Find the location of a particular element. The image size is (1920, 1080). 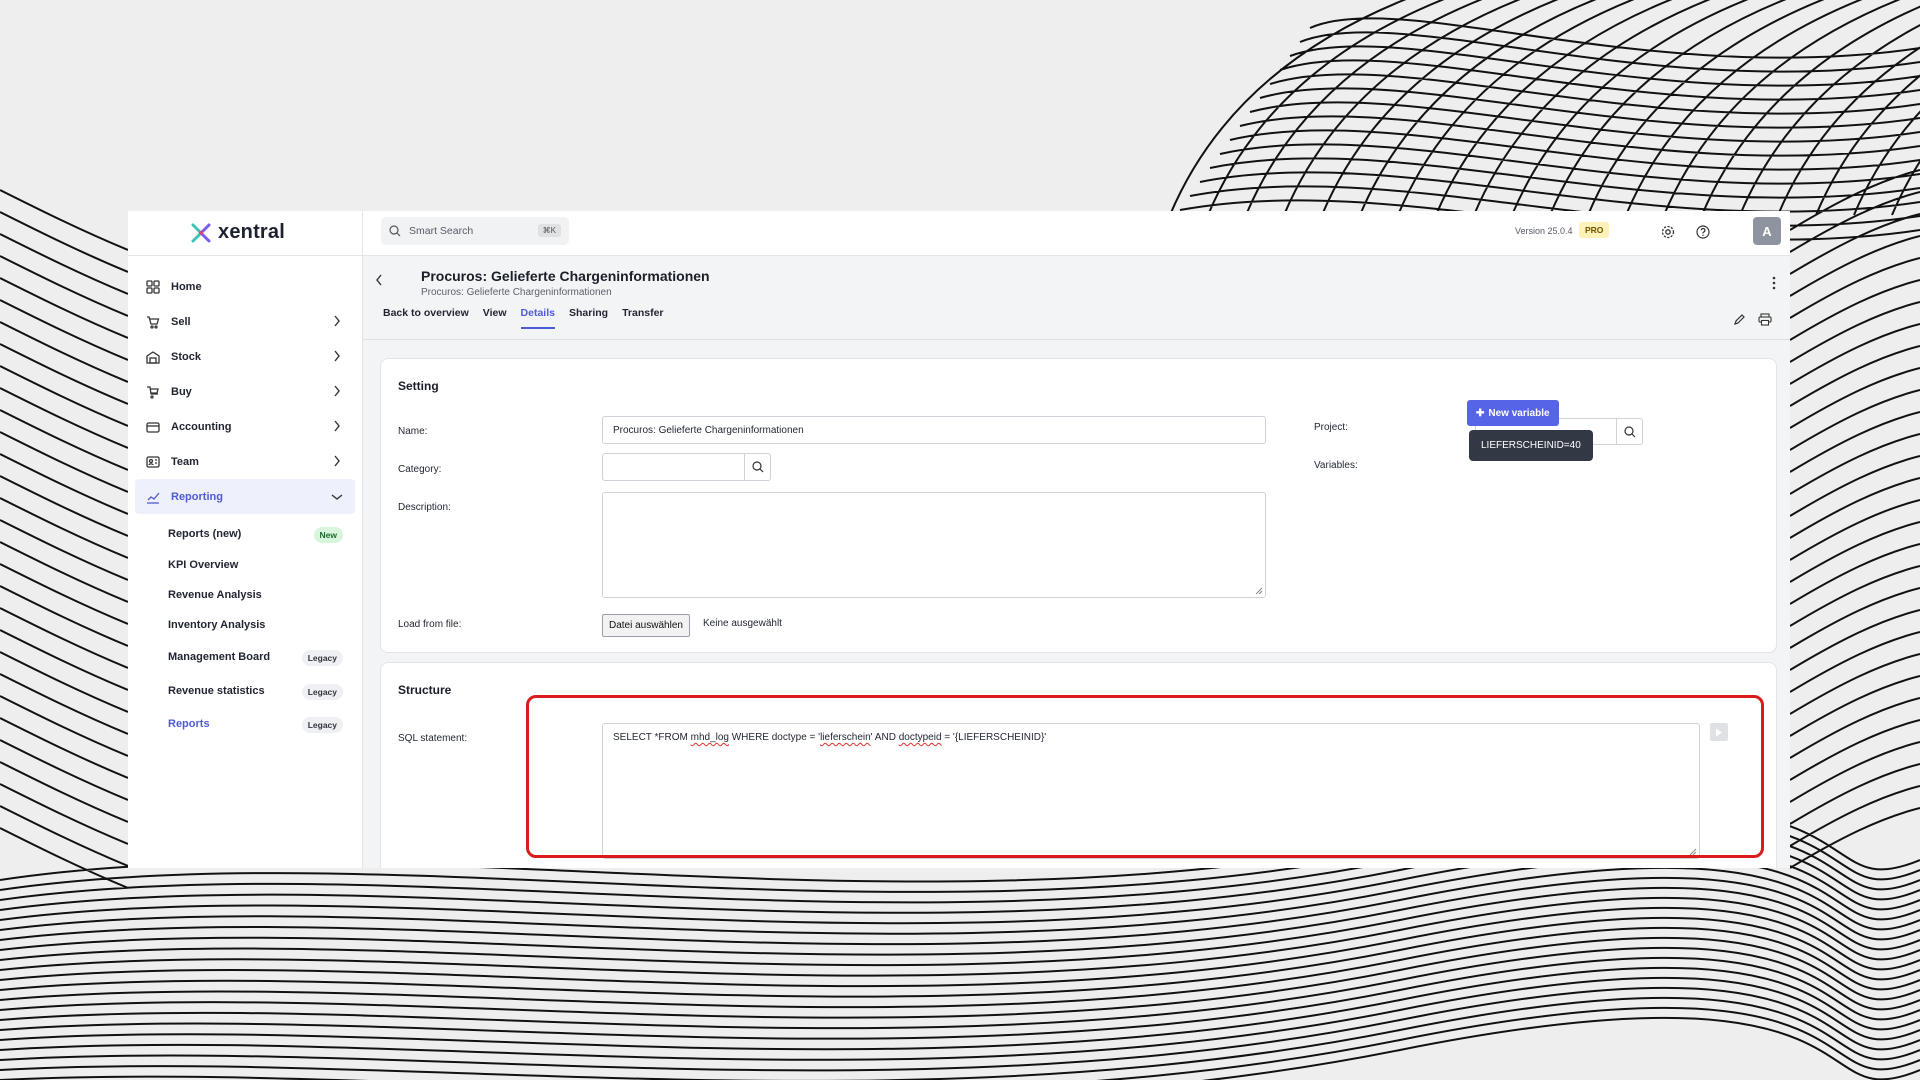

category-search-button is located at coordinates (758, 467).